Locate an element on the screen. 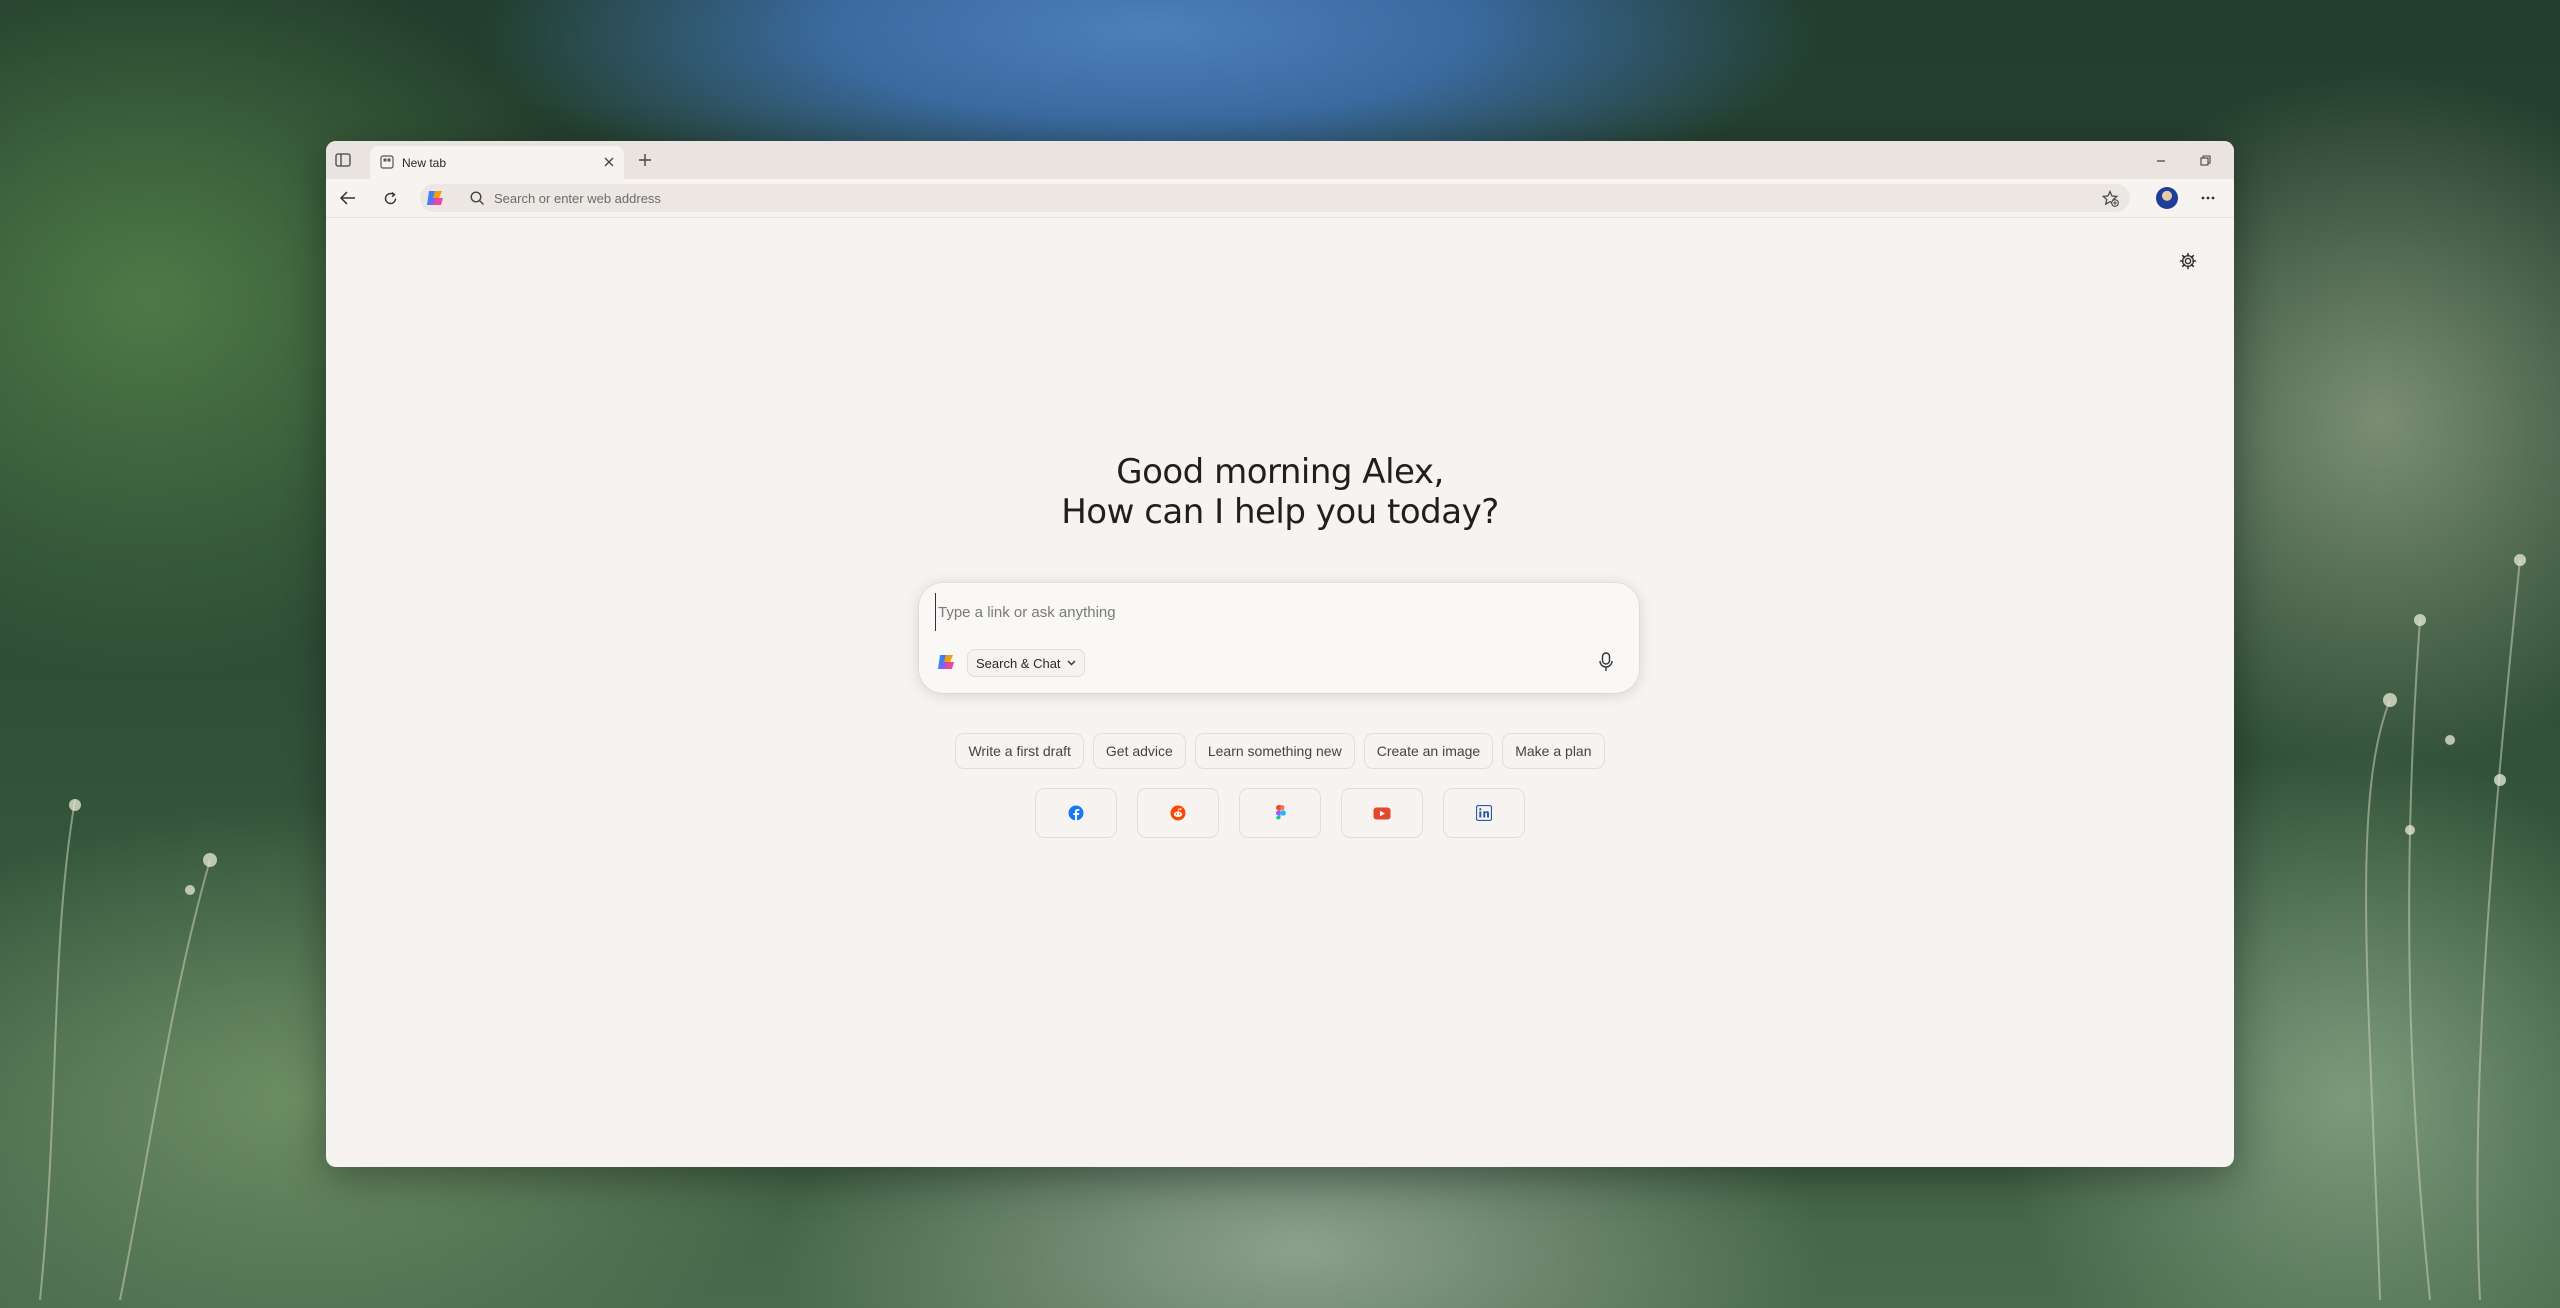 The height and width of the screenshot is (1308, 2560). shortcut-tiles is located at coordinates (1280, 813).